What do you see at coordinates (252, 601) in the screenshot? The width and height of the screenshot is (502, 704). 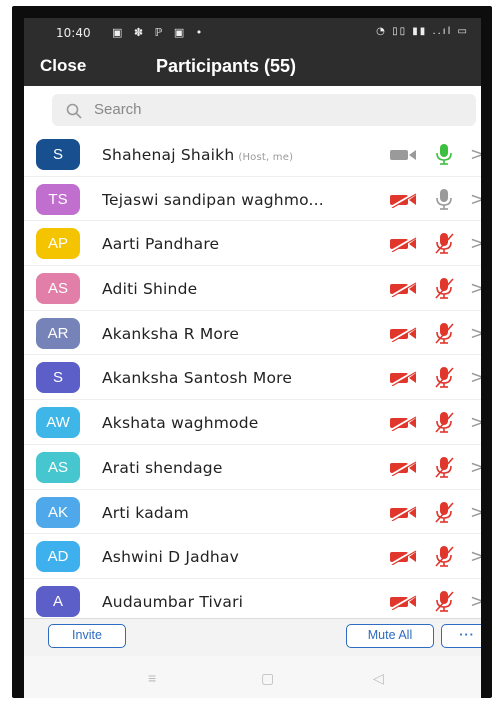 I see `participant-row: A Audaumbar Tivari >` at bounding box center [252, 601].